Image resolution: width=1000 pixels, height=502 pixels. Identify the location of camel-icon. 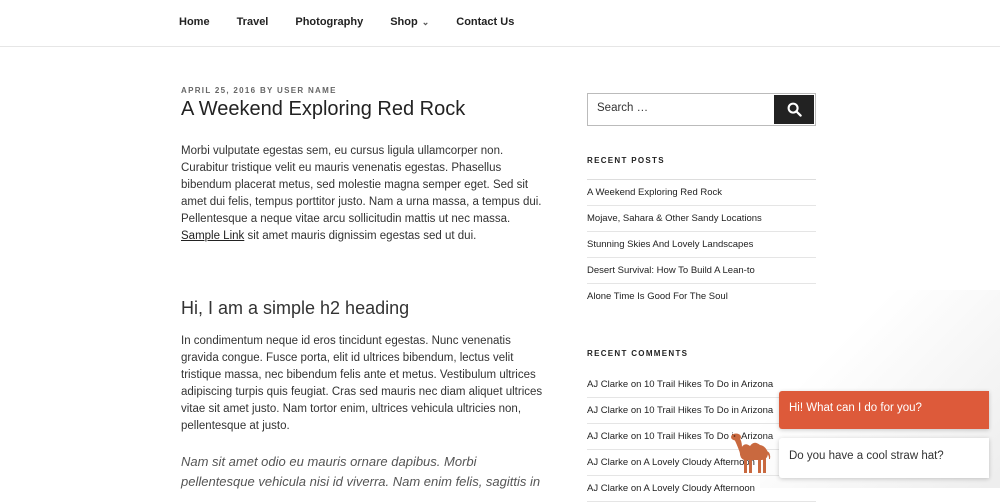
(751, 451).